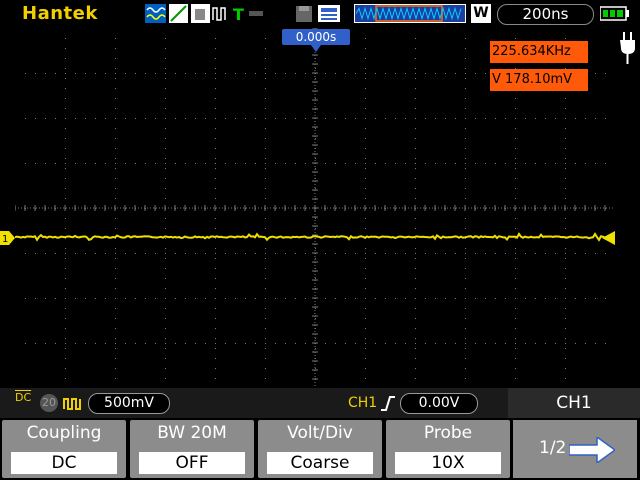 This screenshot has width=640, height=480. I want to click on channel-status-row: DC 20 500mV CH1 0.00V CH1, so click(320, 403).